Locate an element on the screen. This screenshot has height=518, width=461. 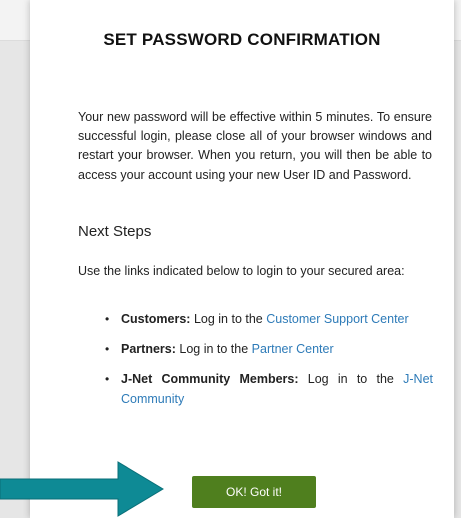
next-steps-heading: Next Steps is located at coordinates (115, 231).